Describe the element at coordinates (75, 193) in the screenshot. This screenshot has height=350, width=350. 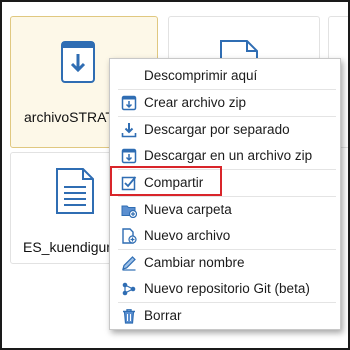
I see `document-icon` at that location.